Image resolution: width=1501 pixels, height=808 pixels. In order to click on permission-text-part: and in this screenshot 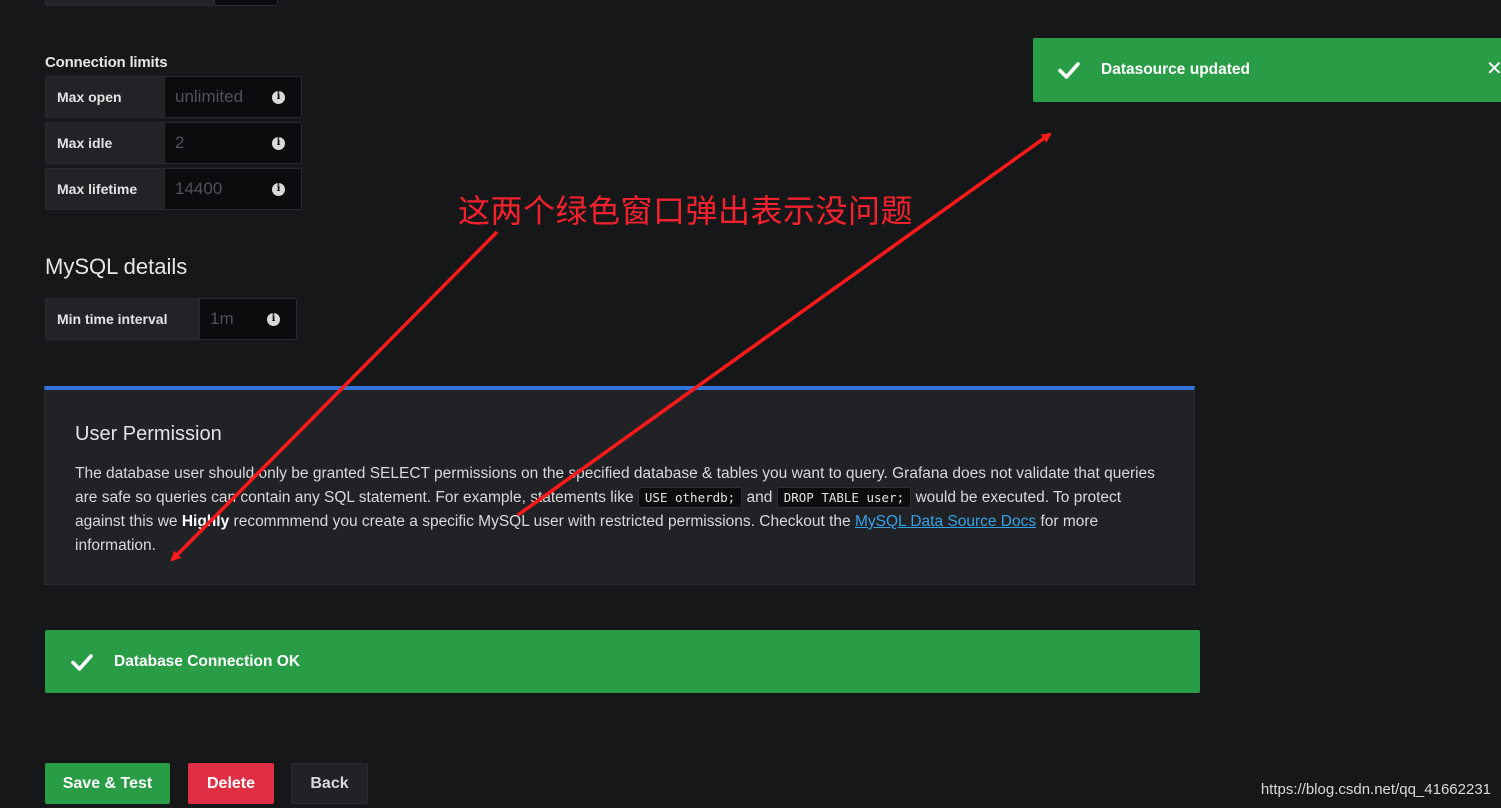, I will do `click(759, 497)`.